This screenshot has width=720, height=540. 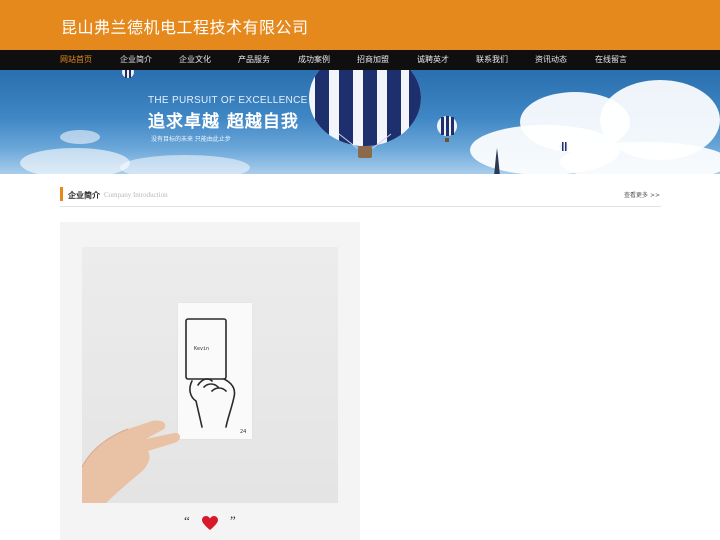 What do you see at coordinates (191, 139) in the screenshot?
I see `banner-subtitle: 没有目标的未来 只能由此止步` at bounding box center [191, 139].